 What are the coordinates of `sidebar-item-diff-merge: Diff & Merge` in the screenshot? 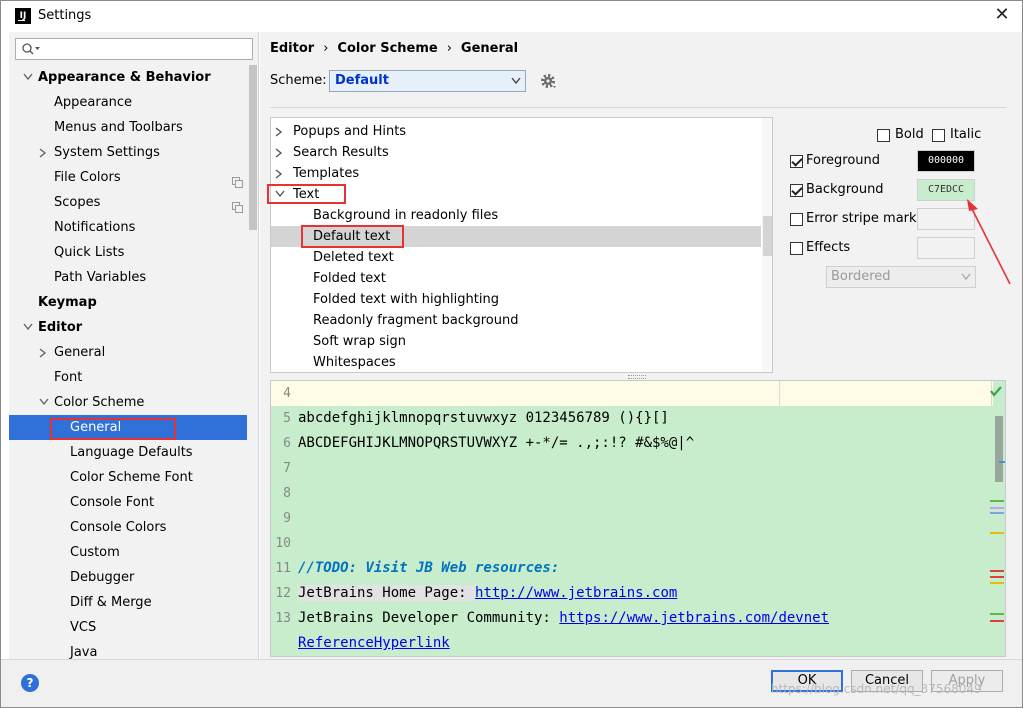 It's located at (128, 602).